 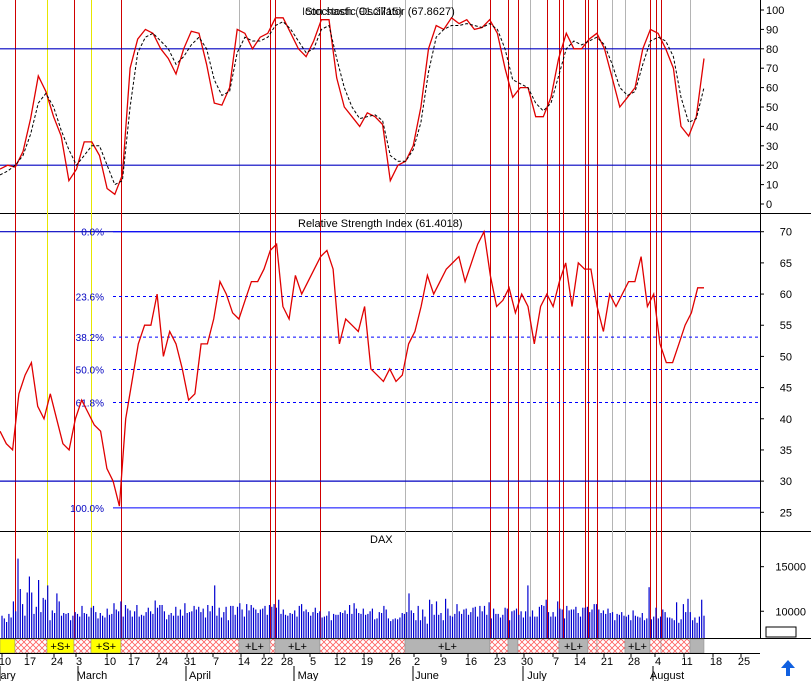 What do you see at coordinates (447, 647) in the screenshot?
I see `signal-label-4: +L+` at bounding box center [447, 647].